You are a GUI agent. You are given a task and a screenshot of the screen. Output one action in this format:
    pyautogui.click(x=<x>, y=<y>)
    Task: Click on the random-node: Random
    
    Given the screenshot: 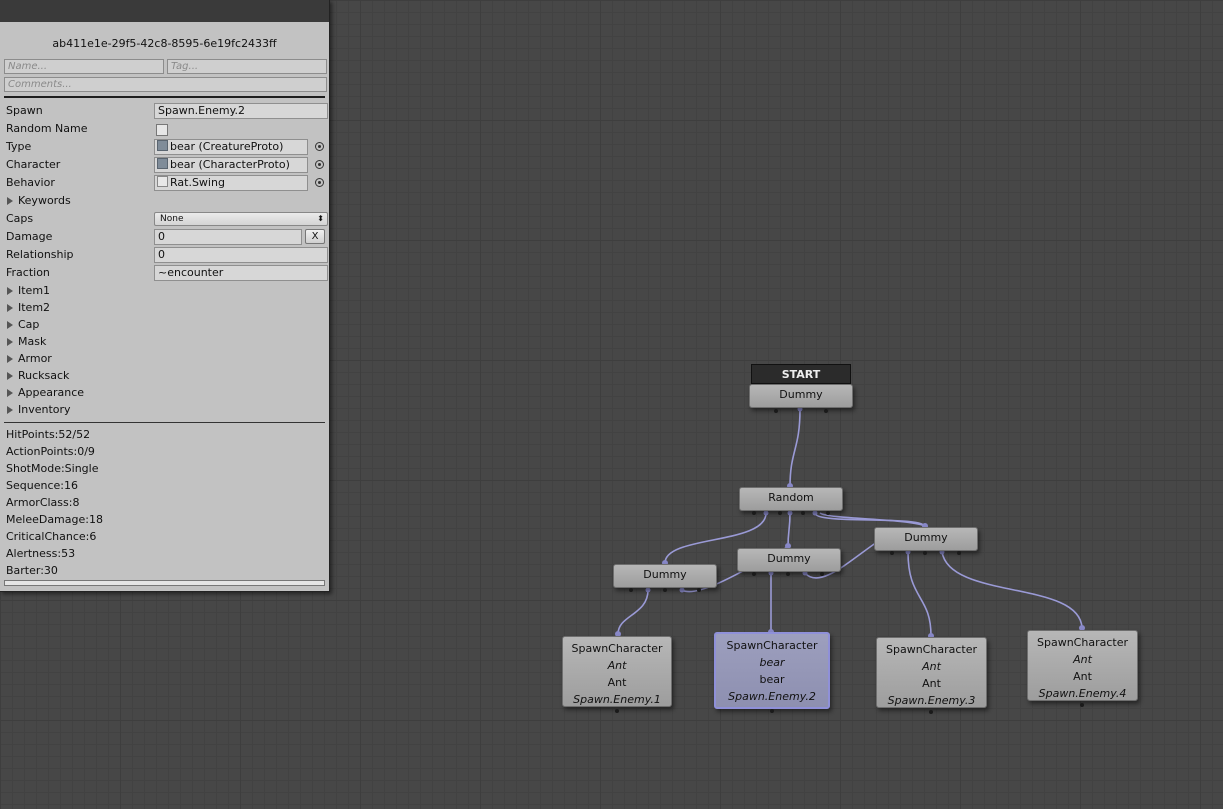 What is the action you would take?
    pyautogui.click(x=791, y=499)
    